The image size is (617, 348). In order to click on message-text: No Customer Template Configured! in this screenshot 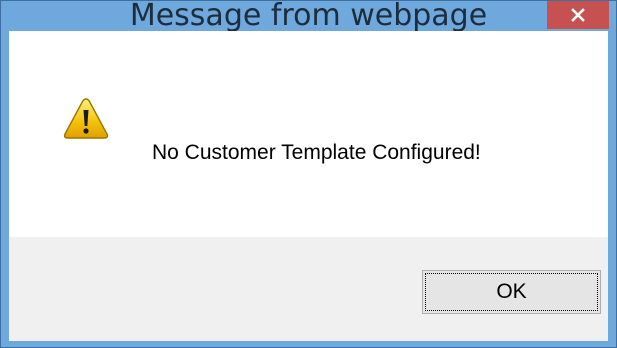, I will do `click(316, 152)`.